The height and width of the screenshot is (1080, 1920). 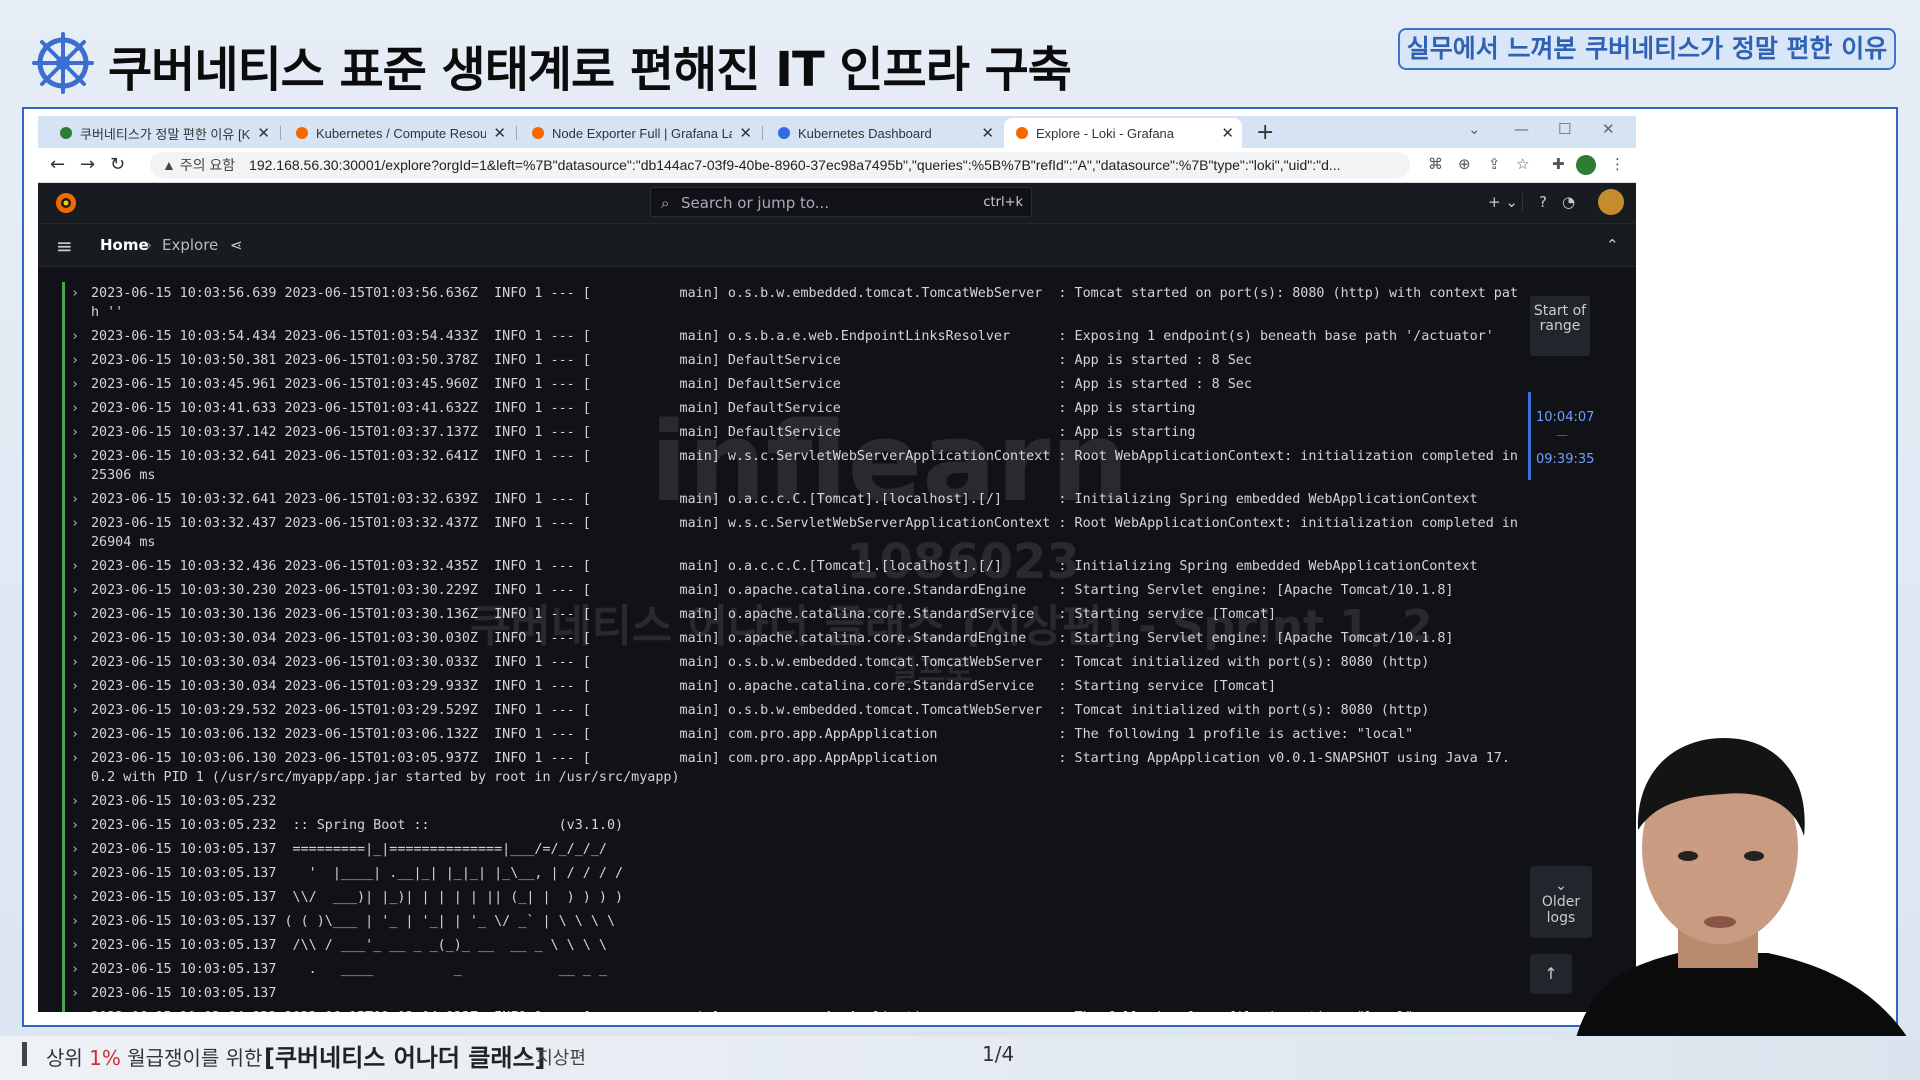 I want to click on start-of-range-button: Start of range, so click(x=1560, y=326).